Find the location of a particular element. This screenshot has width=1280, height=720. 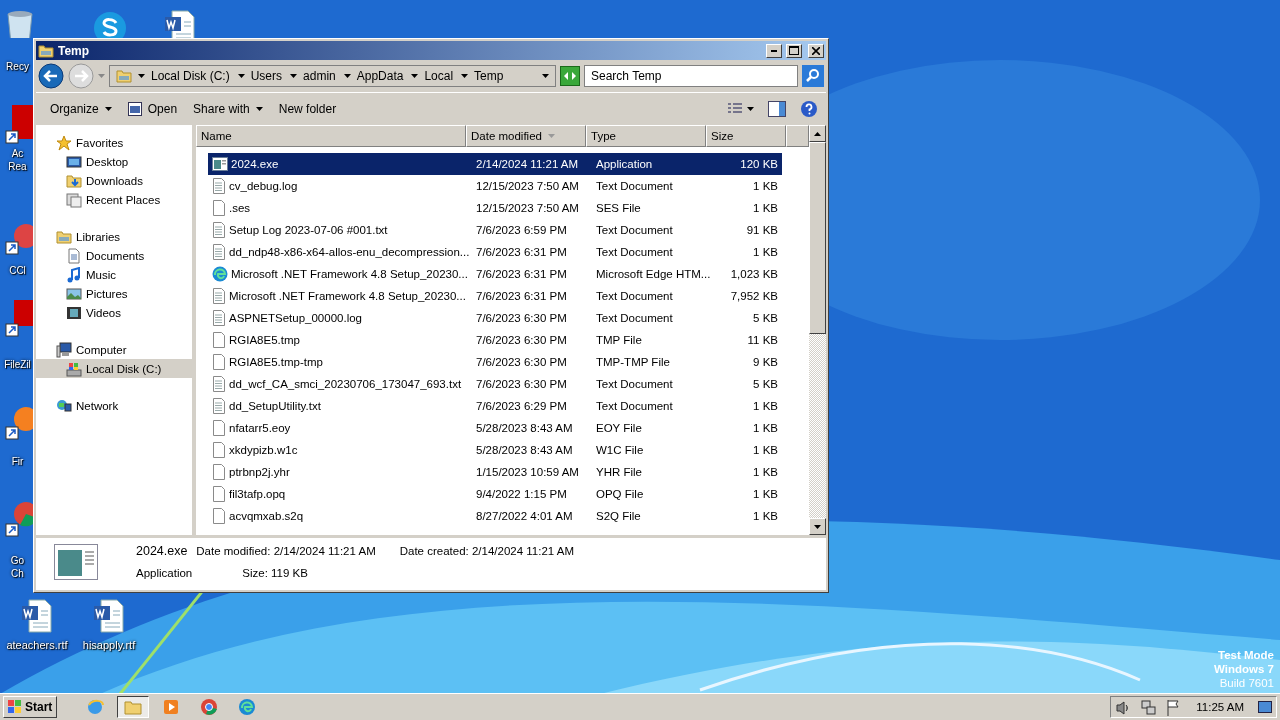

toolbar-button: Organize is located at coordinates (81, 109).